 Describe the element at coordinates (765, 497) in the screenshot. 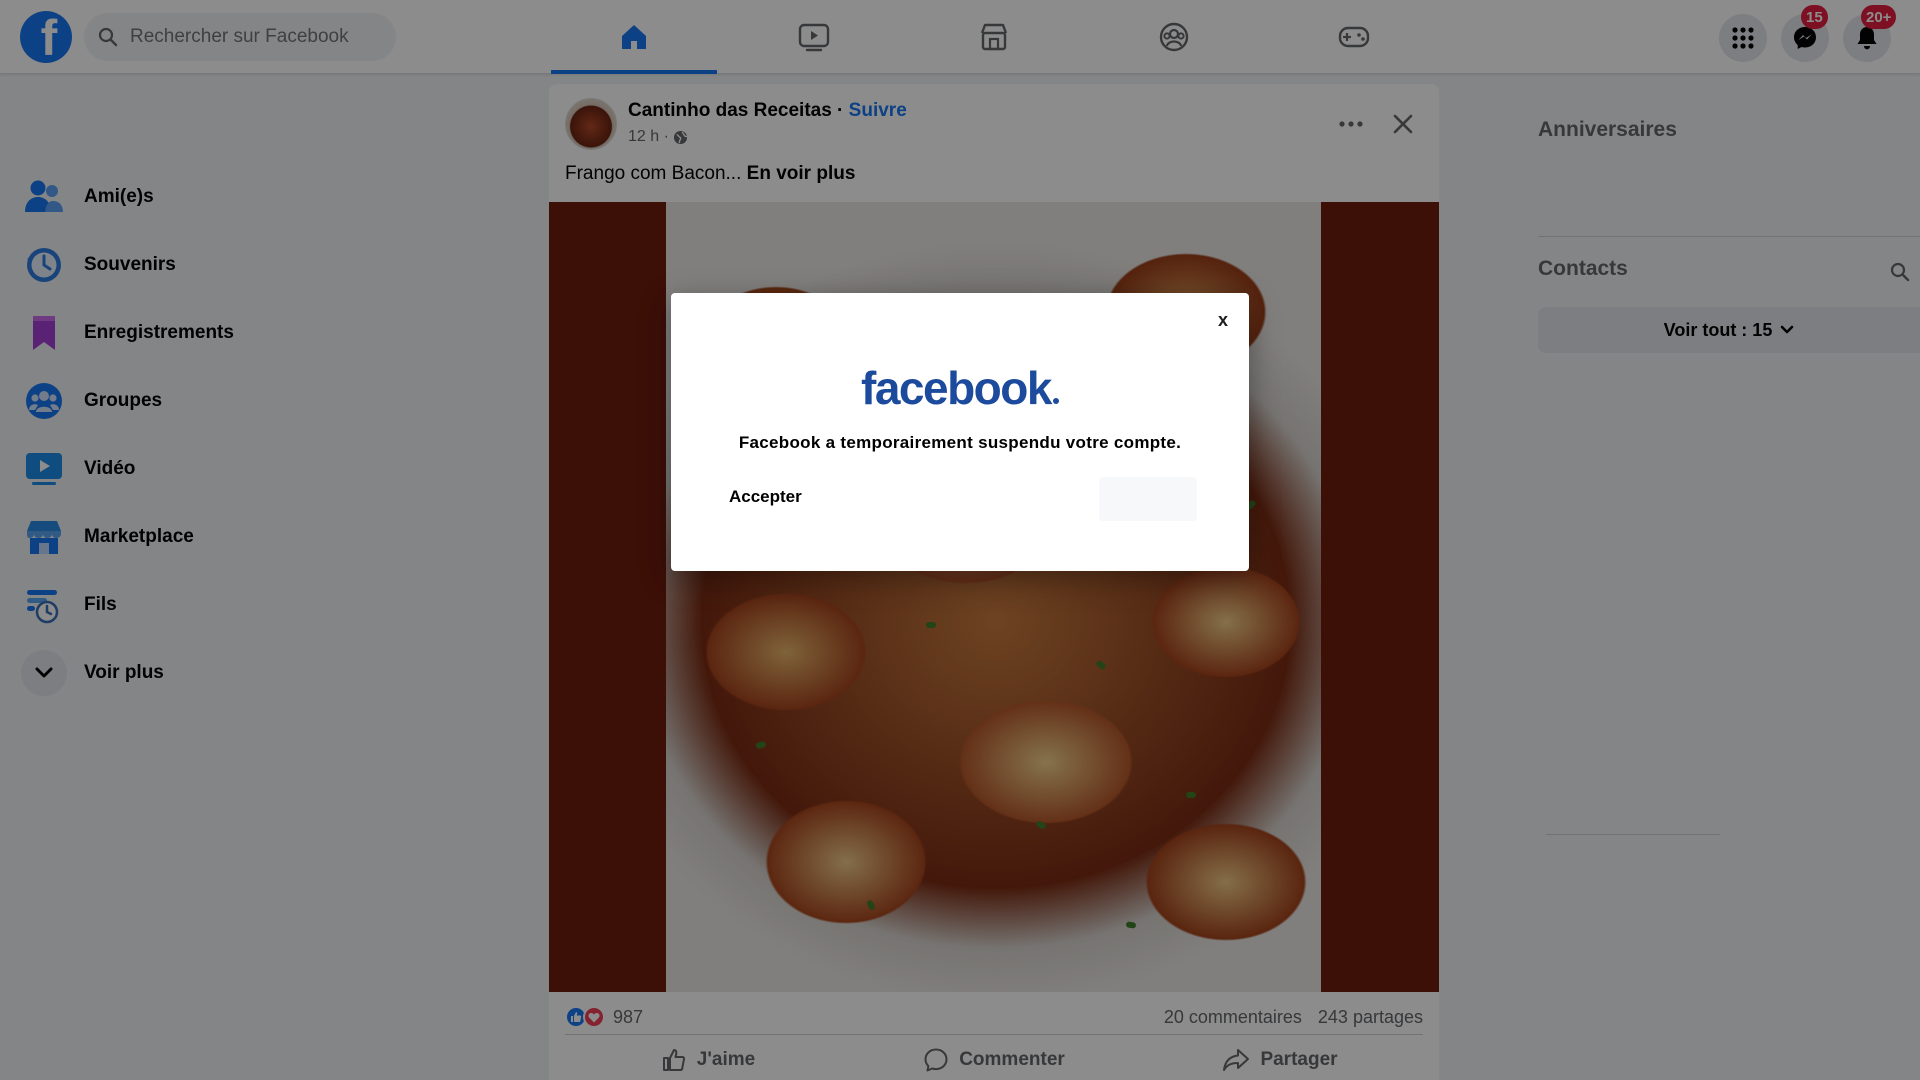

I see `accept-button: Accepter` at that location.